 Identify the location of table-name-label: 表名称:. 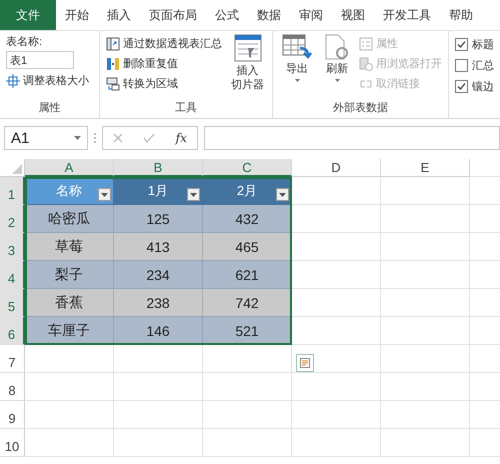
(25, 42).